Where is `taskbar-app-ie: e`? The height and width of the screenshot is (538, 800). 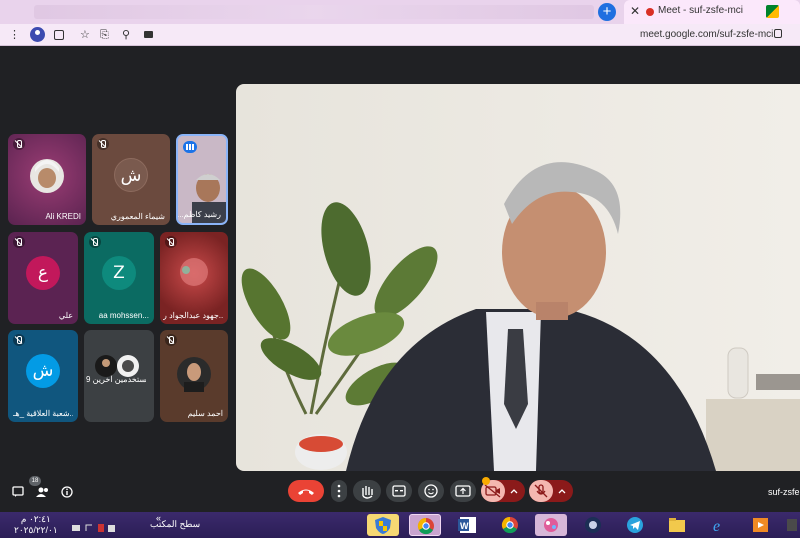
taskbar-app-ie: e is located at coordinates (719, 525).